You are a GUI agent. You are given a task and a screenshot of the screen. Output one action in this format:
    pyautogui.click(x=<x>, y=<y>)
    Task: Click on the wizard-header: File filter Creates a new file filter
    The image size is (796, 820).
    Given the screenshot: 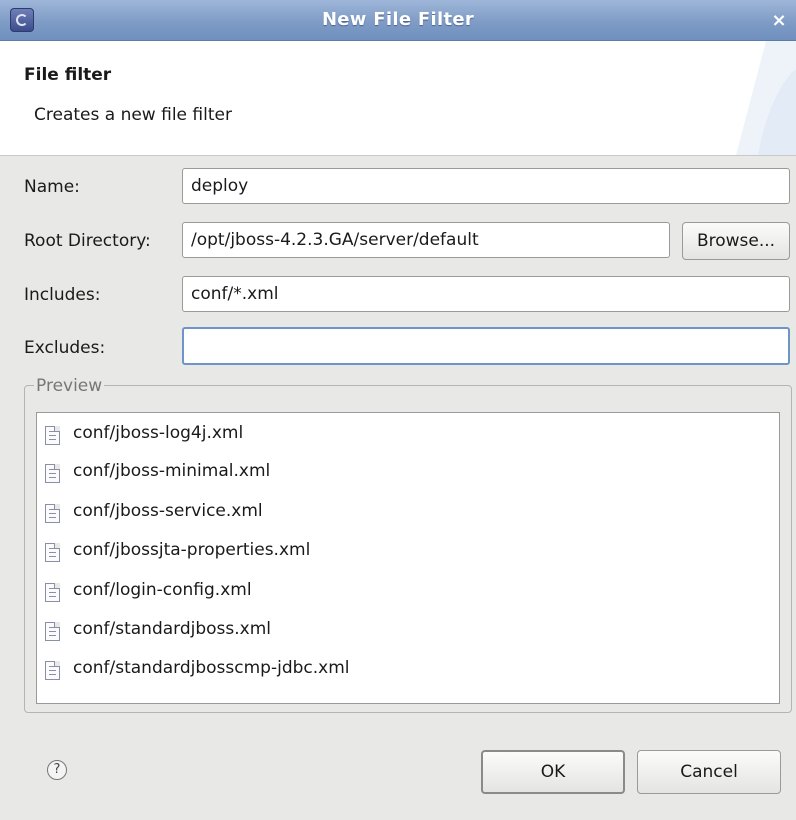 What is the action you would take?
    pyautogui.click(x=398, y=98)
    